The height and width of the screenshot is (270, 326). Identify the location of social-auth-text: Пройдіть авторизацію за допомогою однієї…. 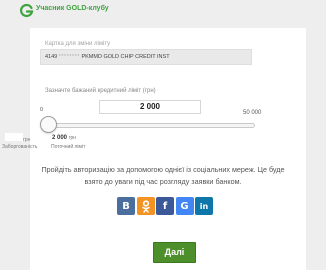
(163, 175).